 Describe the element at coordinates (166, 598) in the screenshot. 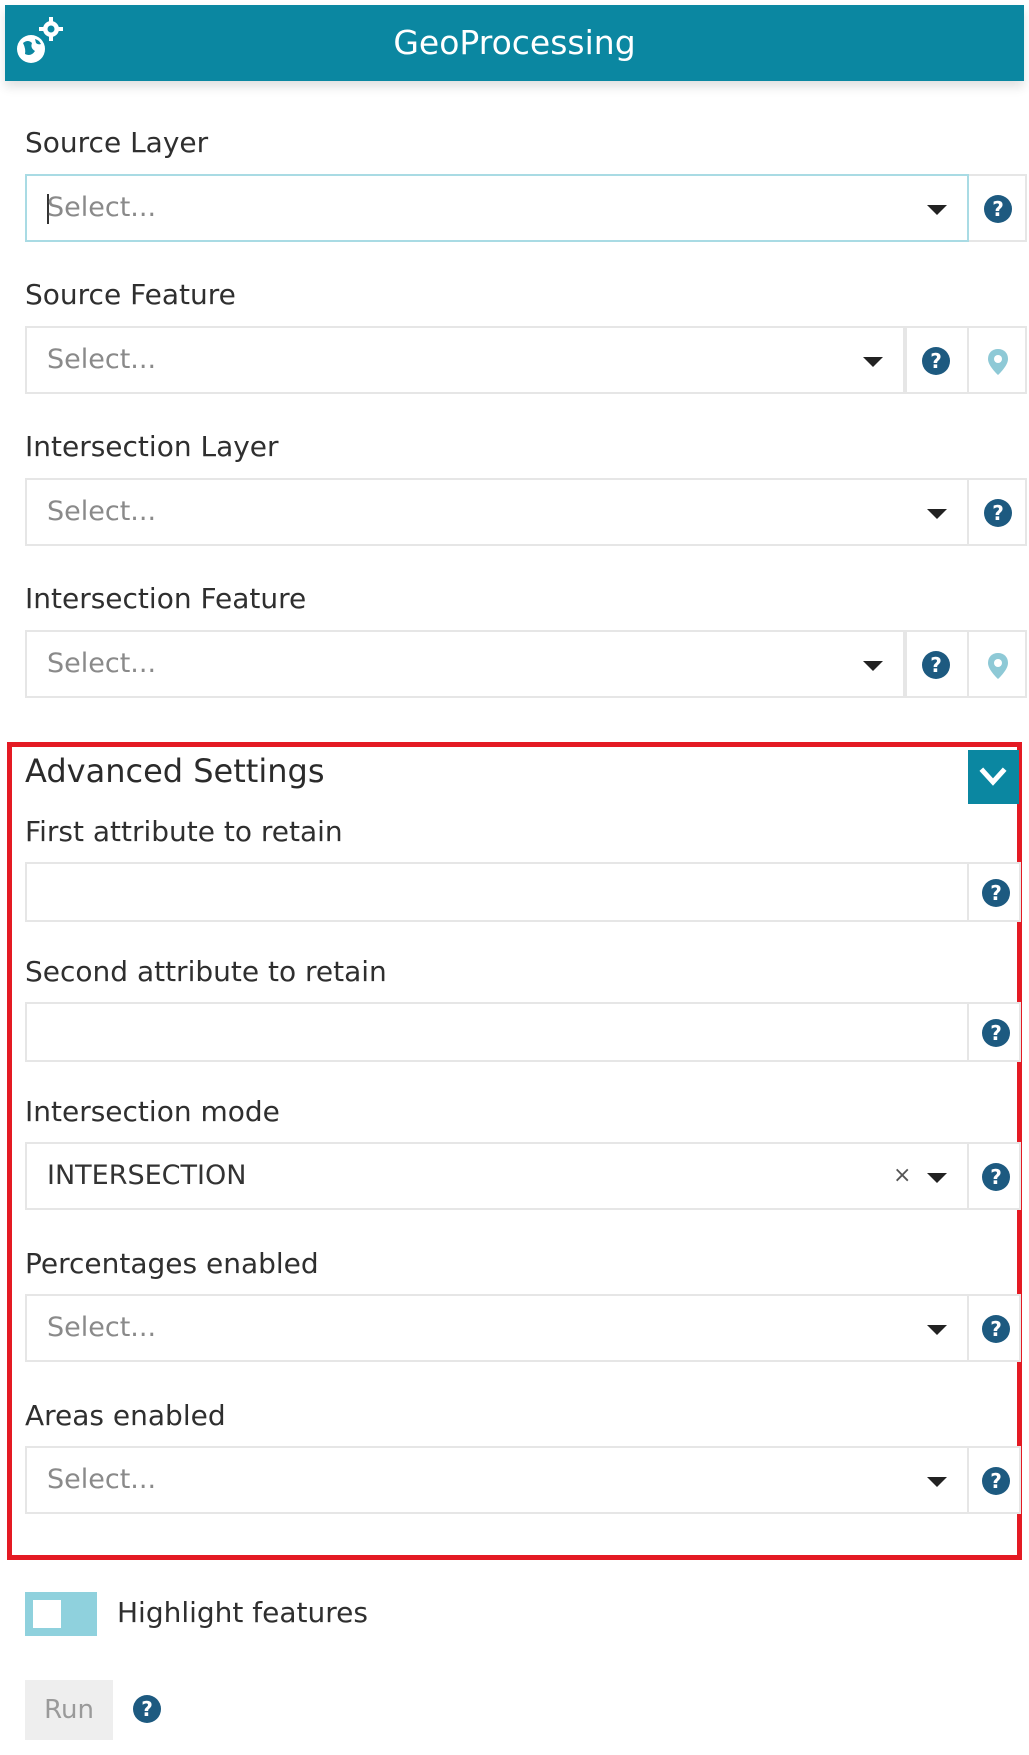

I see `intersection-feature-label: Intersection Feature` at that location.